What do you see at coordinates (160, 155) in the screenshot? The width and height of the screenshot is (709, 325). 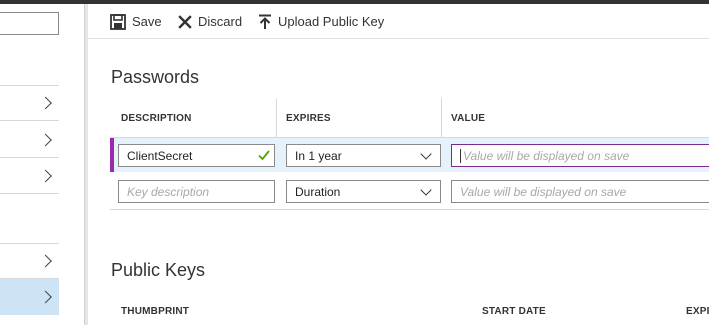 I see `description-value: ClientSecret` at bounding box center [160, 155].